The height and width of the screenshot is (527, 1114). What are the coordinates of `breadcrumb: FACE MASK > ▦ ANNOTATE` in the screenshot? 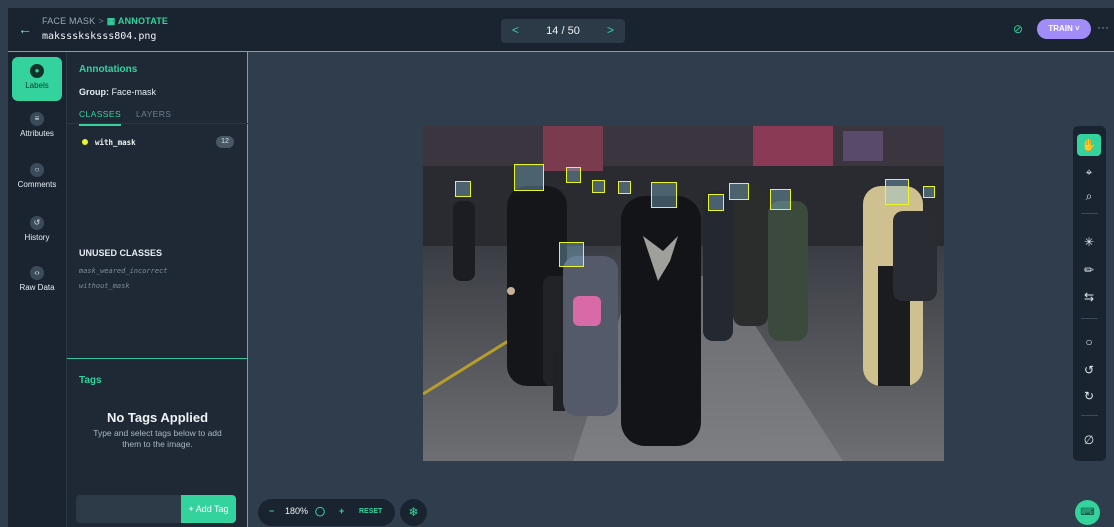 It's located at (105, 21).